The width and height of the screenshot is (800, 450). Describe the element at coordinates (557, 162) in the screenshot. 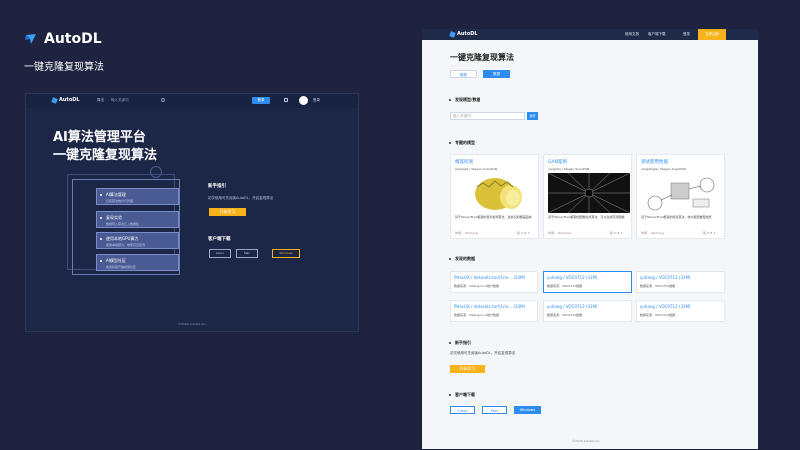

I see `model-title: GAN案例` at that location.